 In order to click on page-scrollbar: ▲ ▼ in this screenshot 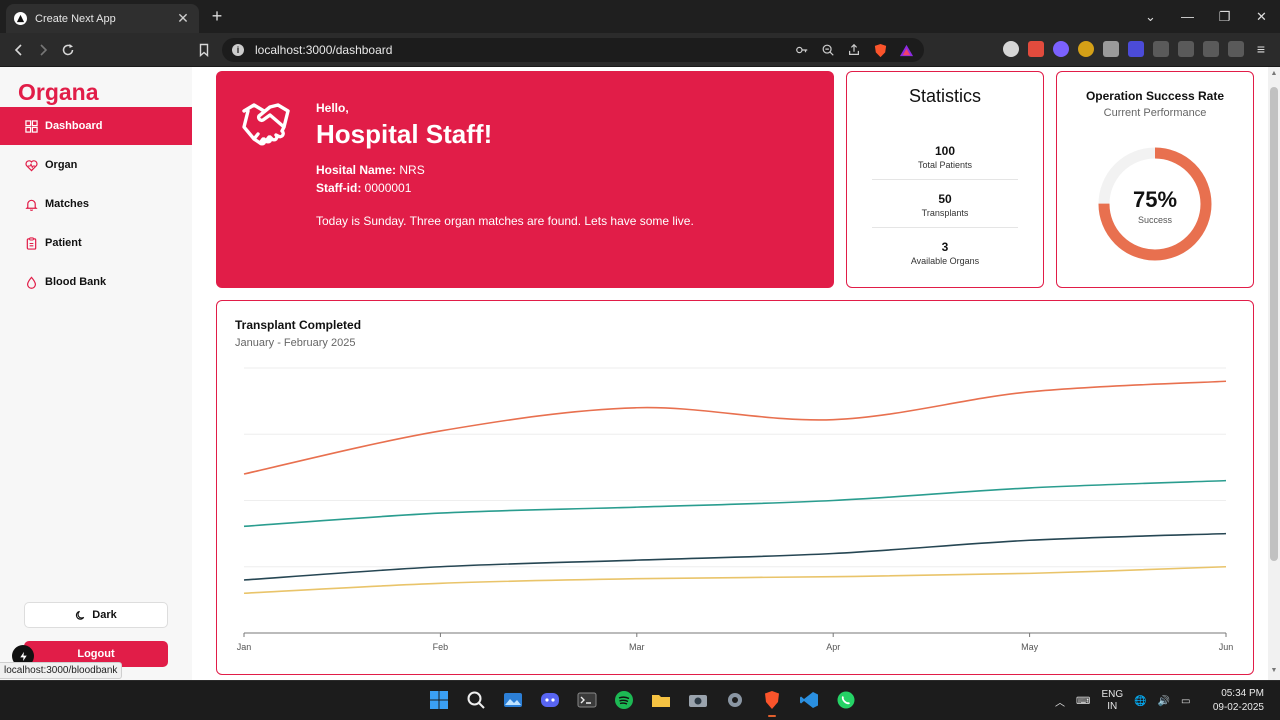, I will do `click(1274, 373)`.